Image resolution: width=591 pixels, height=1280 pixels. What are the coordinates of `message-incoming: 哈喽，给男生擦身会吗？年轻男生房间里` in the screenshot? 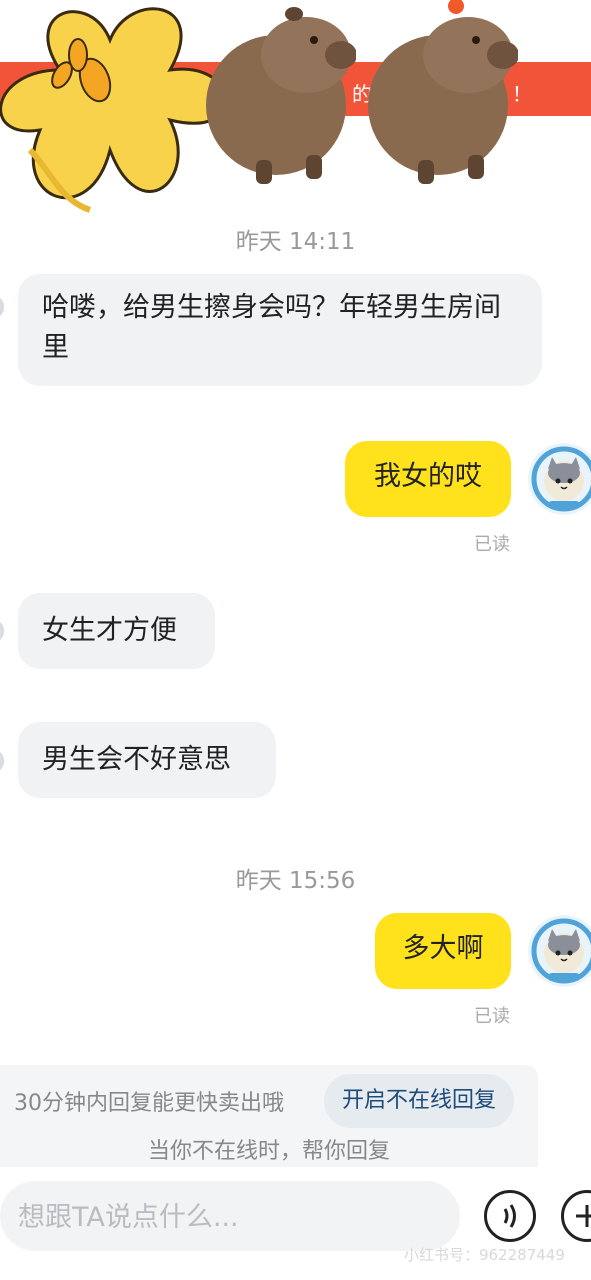 It's located at (280, 330).